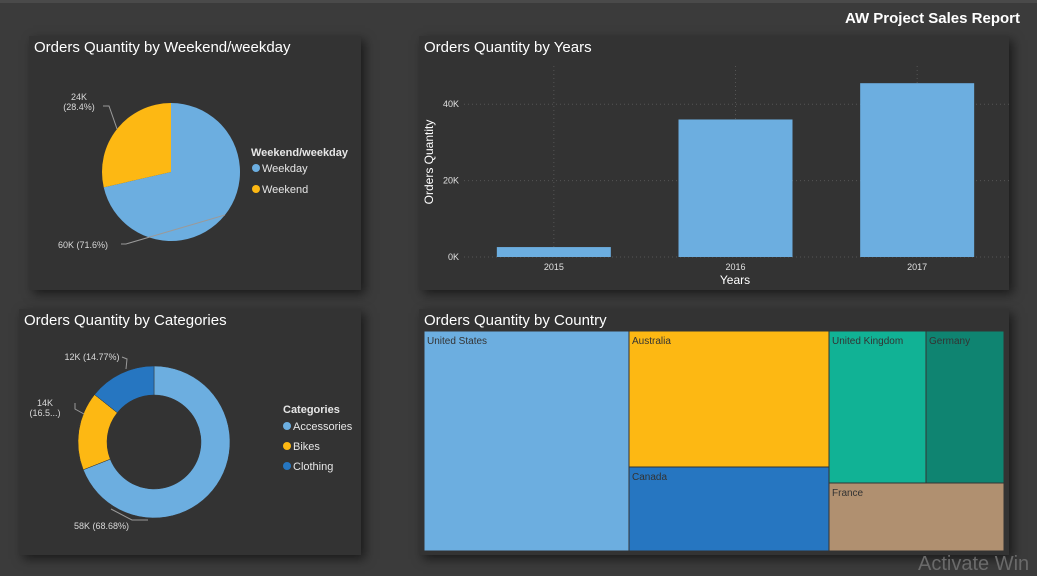 This screenshot has height=576, width=1037. Describe the element at coordinates (101, 526) in the screenshot. I see `donut-data-label-accessories: 58K (68.68%)` at that location.